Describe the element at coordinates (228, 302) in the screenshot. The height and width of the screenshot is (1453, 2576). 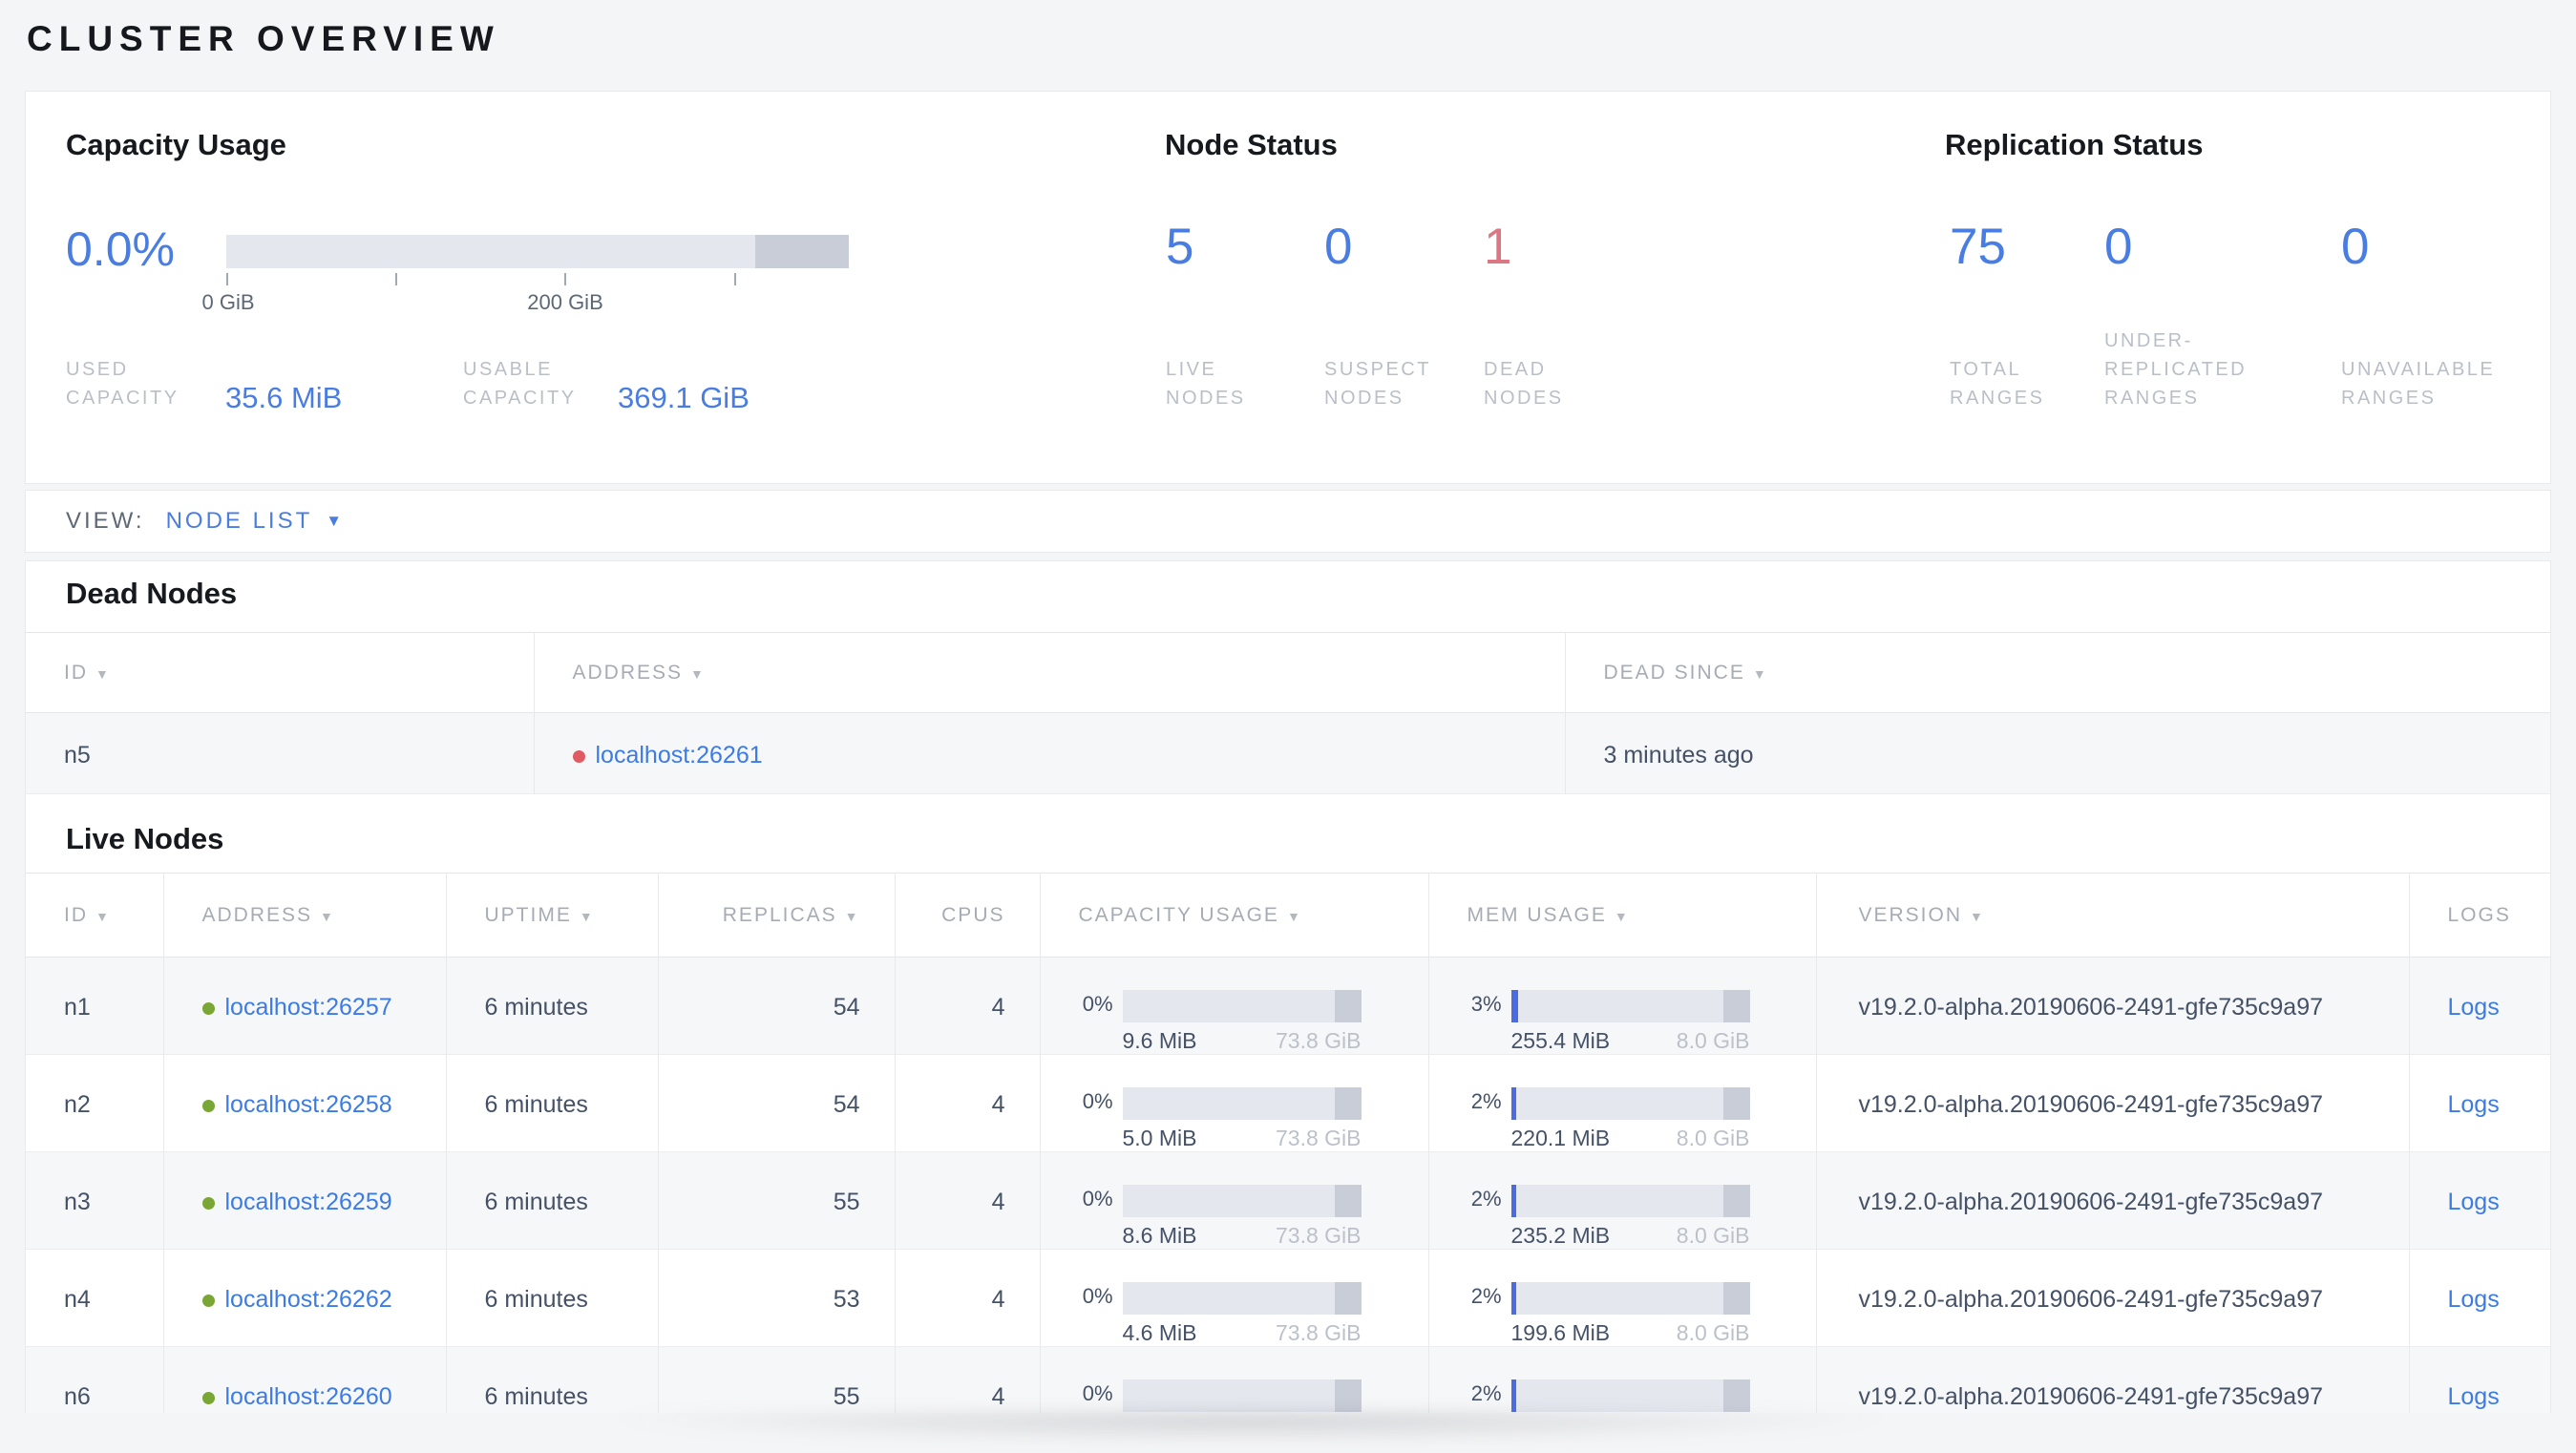
I see `axis-tick-label: 0 GiB` at that location.